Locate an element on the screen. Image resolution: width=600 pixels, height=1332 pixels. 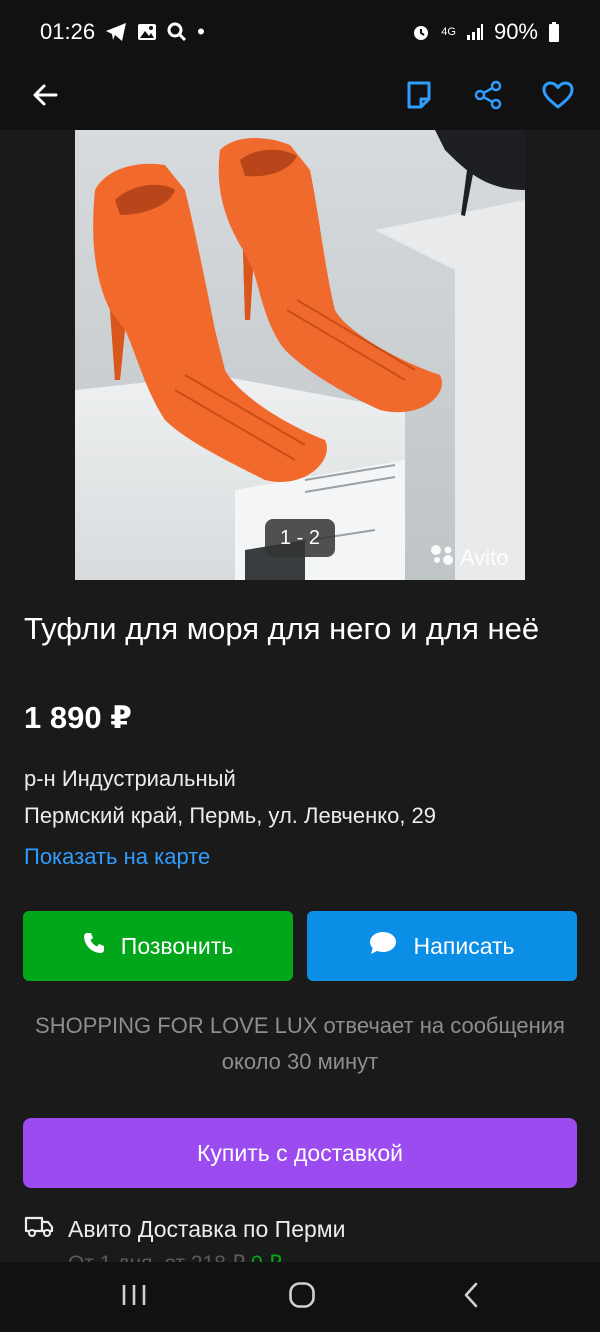
avito-watermark: Avito is located at coordinates (469, 558).